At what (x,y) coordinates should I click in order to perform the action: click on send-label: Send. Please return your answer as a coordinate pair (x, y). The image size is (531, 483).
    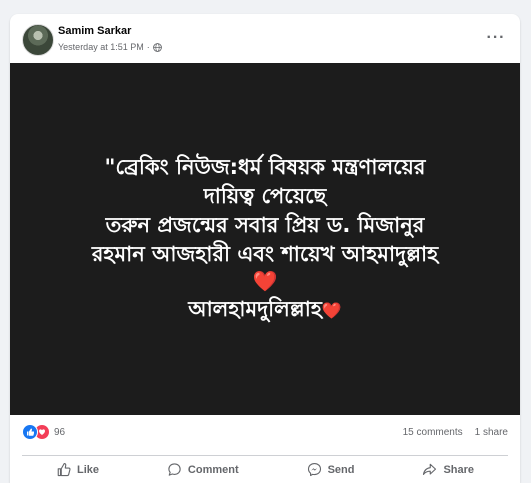
    Looking at the image, I should click on (341, 469).